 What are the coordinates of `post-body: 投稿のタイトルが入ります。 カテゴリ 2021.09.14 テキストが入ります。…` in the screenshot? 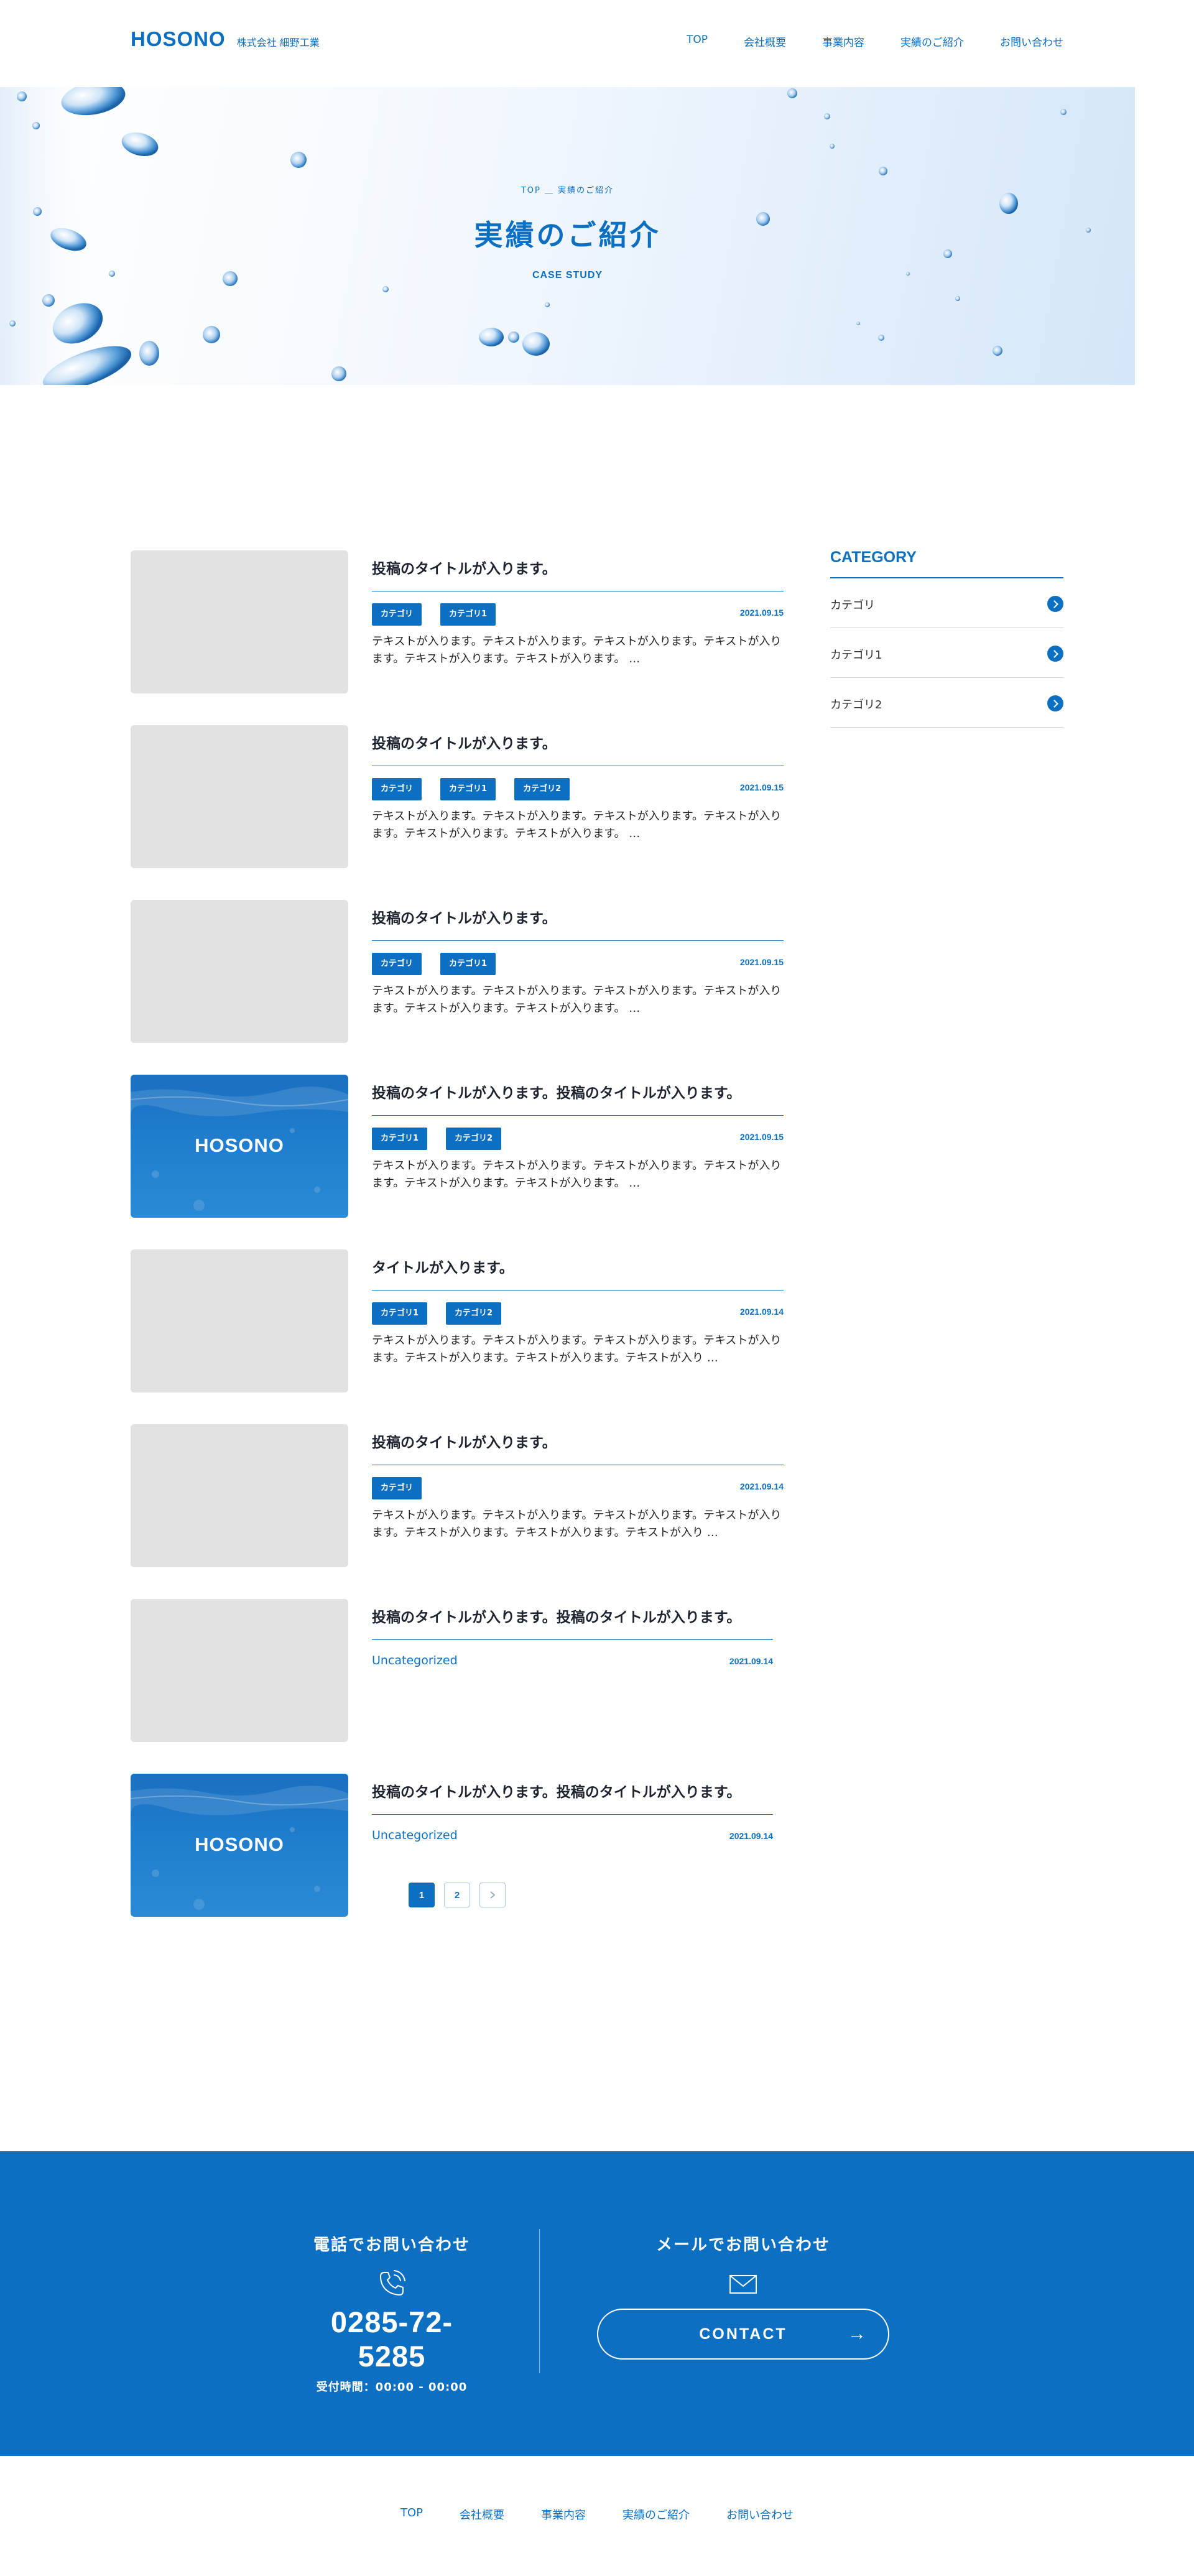 It's located at (578, 1483).